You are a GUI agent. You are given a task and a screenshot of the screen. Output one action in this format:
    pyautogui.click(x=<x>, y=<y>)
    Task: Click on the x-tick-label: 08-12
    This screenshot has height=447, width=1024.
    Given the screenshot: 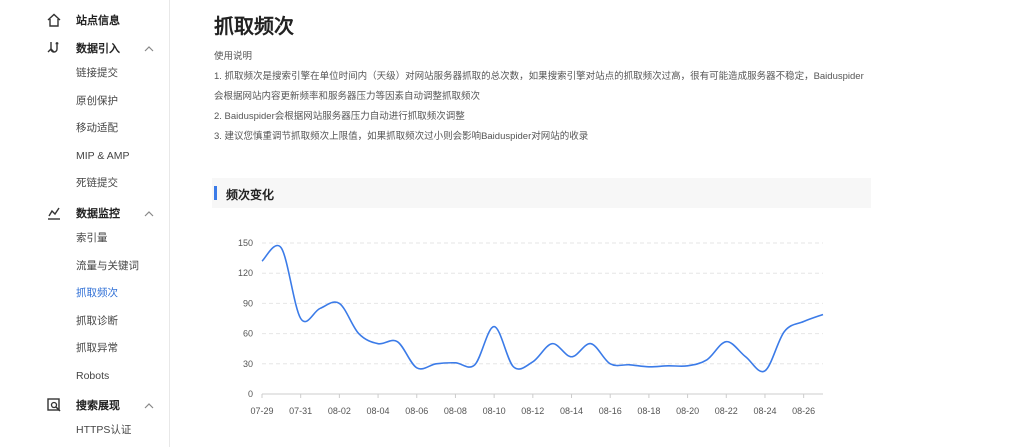 What is the action you would take?
    pyautogui.click(x=532, y=411)
    